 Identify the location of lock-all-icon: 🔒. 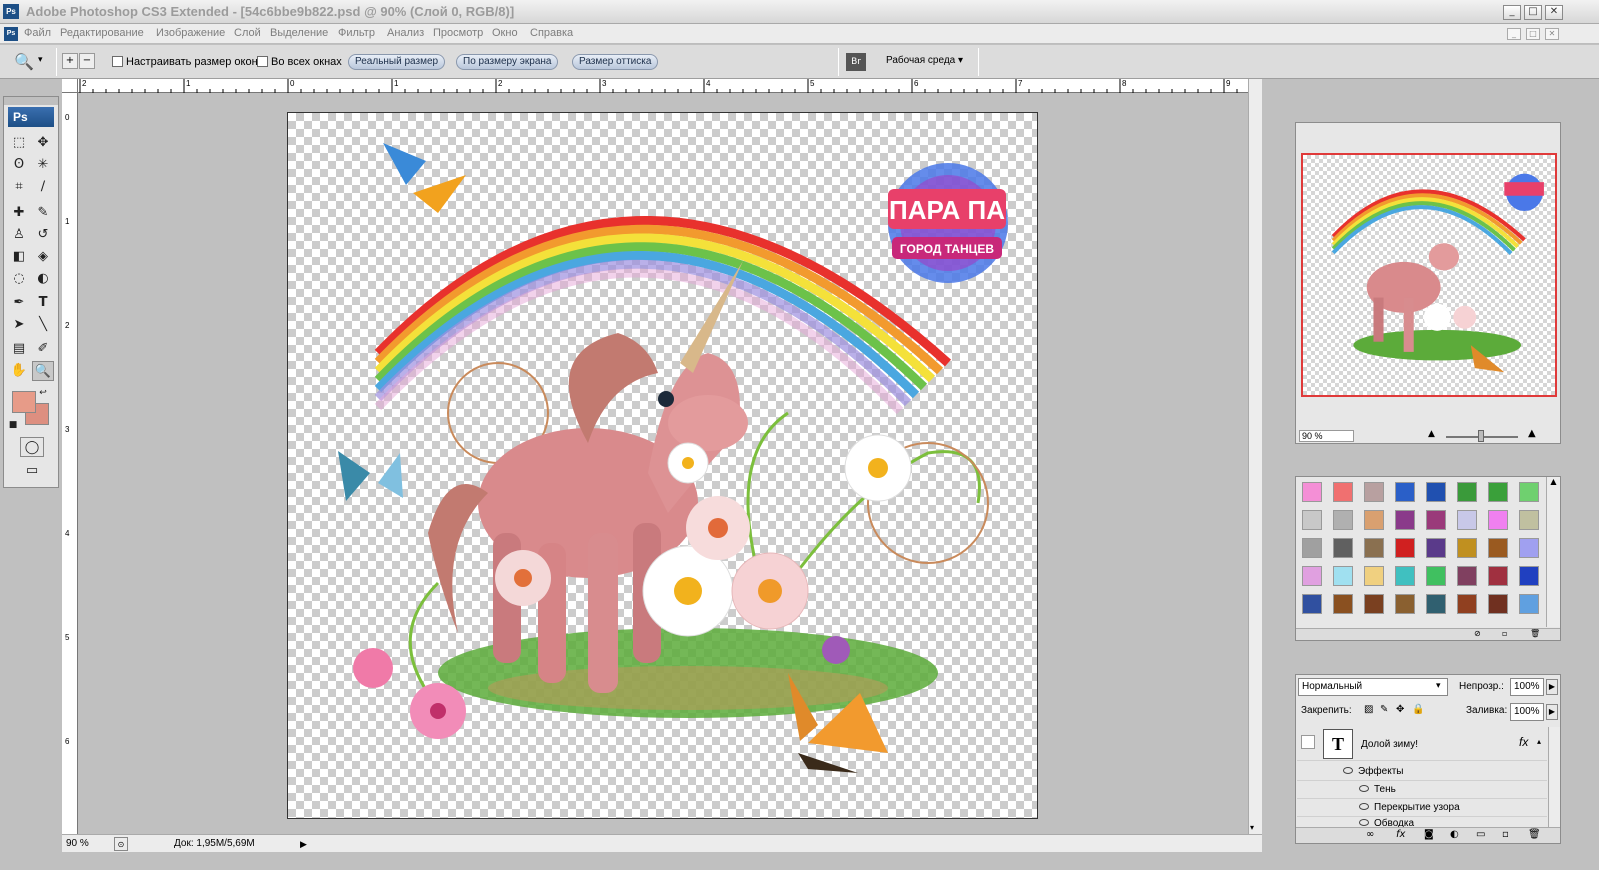
(1418, 709).